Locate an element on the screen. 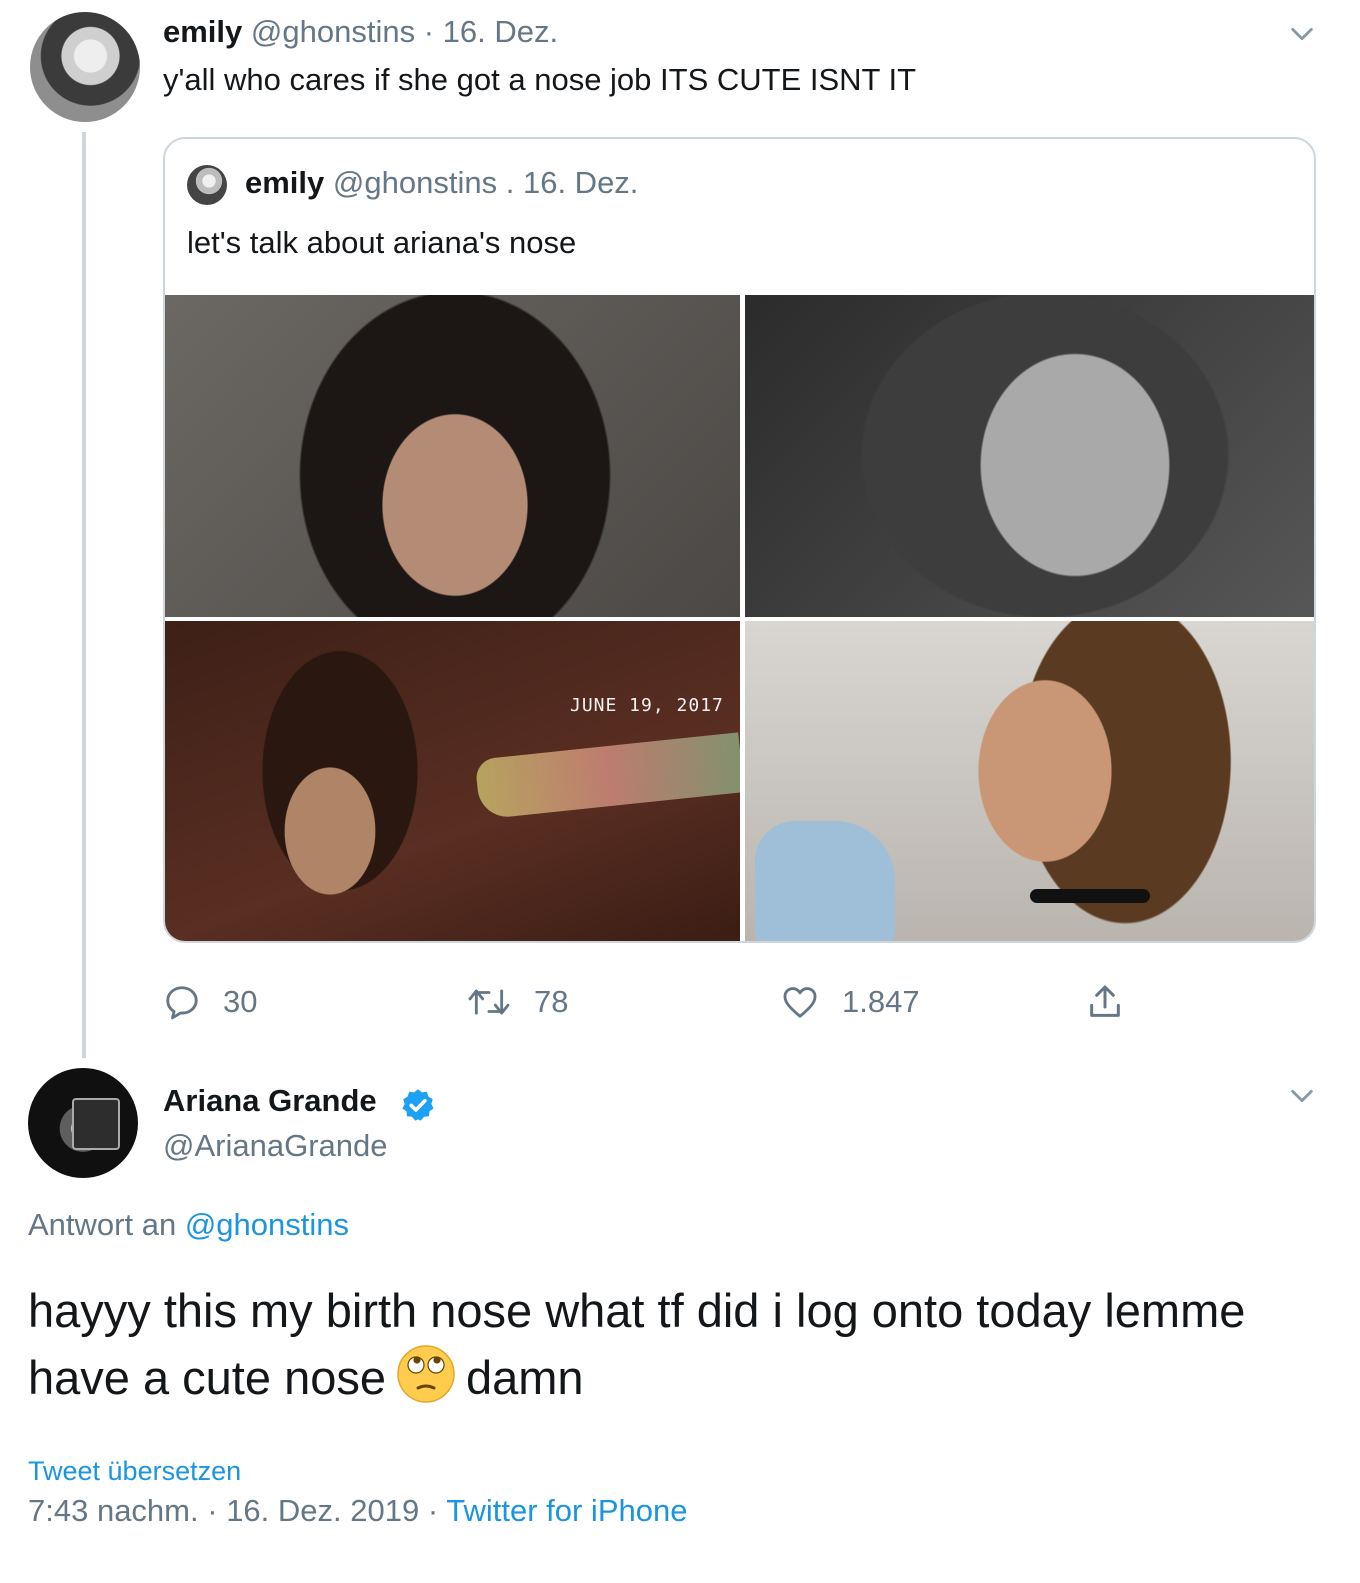 The image size is (1360, 1583). tweet-text-end: damn is located at coordinates (525, 1377).